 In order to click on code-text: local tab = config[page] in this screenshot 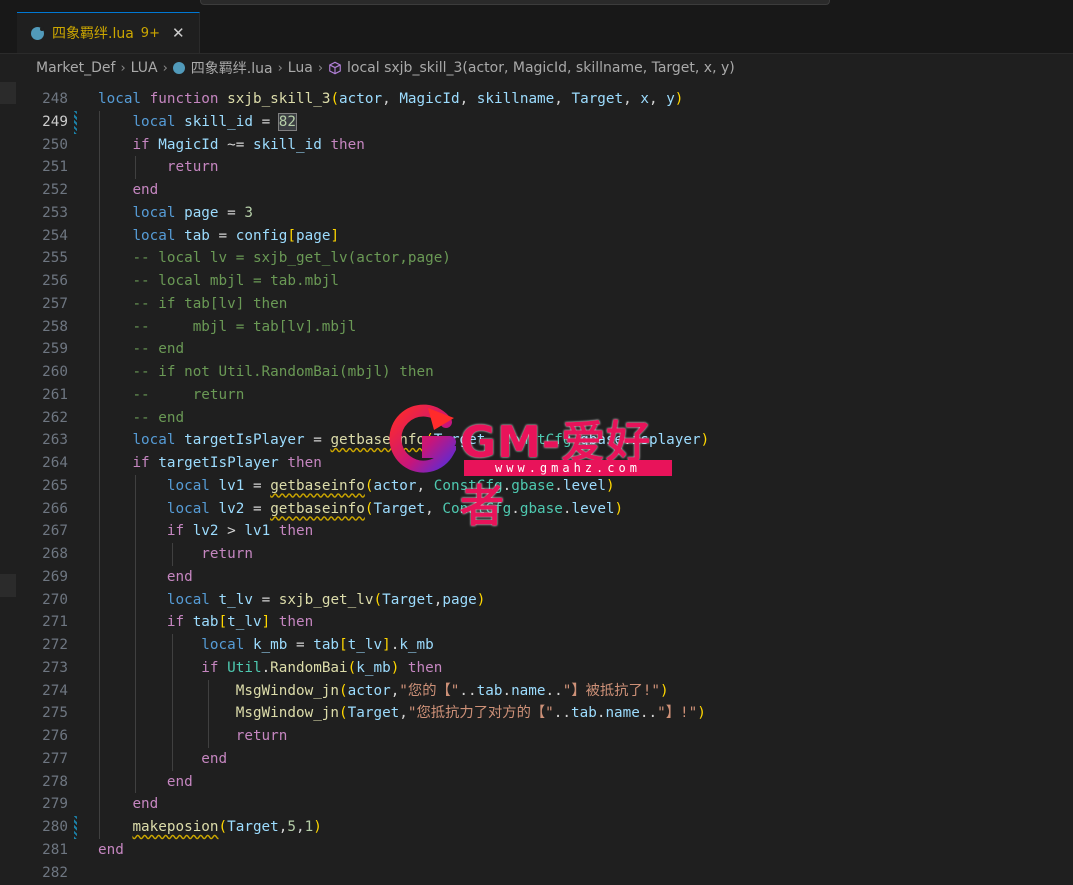, I will do `click(236, 235)`.